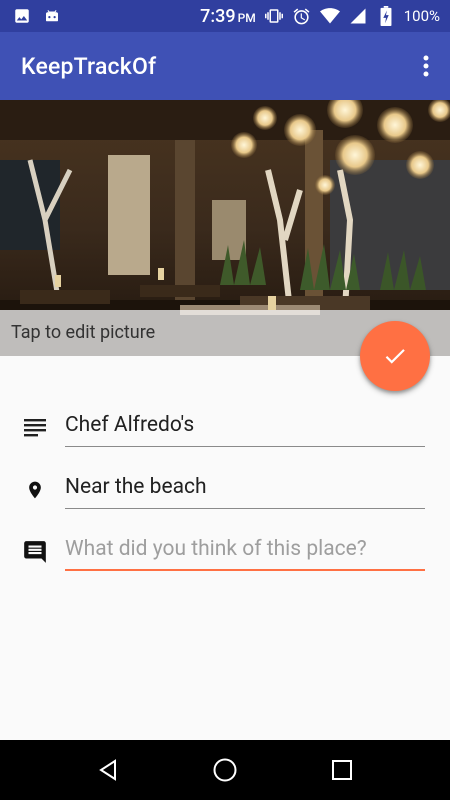 Image resolution: width=450 pixels, height=800 pixels. I want to click on save-button, so click(395, 356).